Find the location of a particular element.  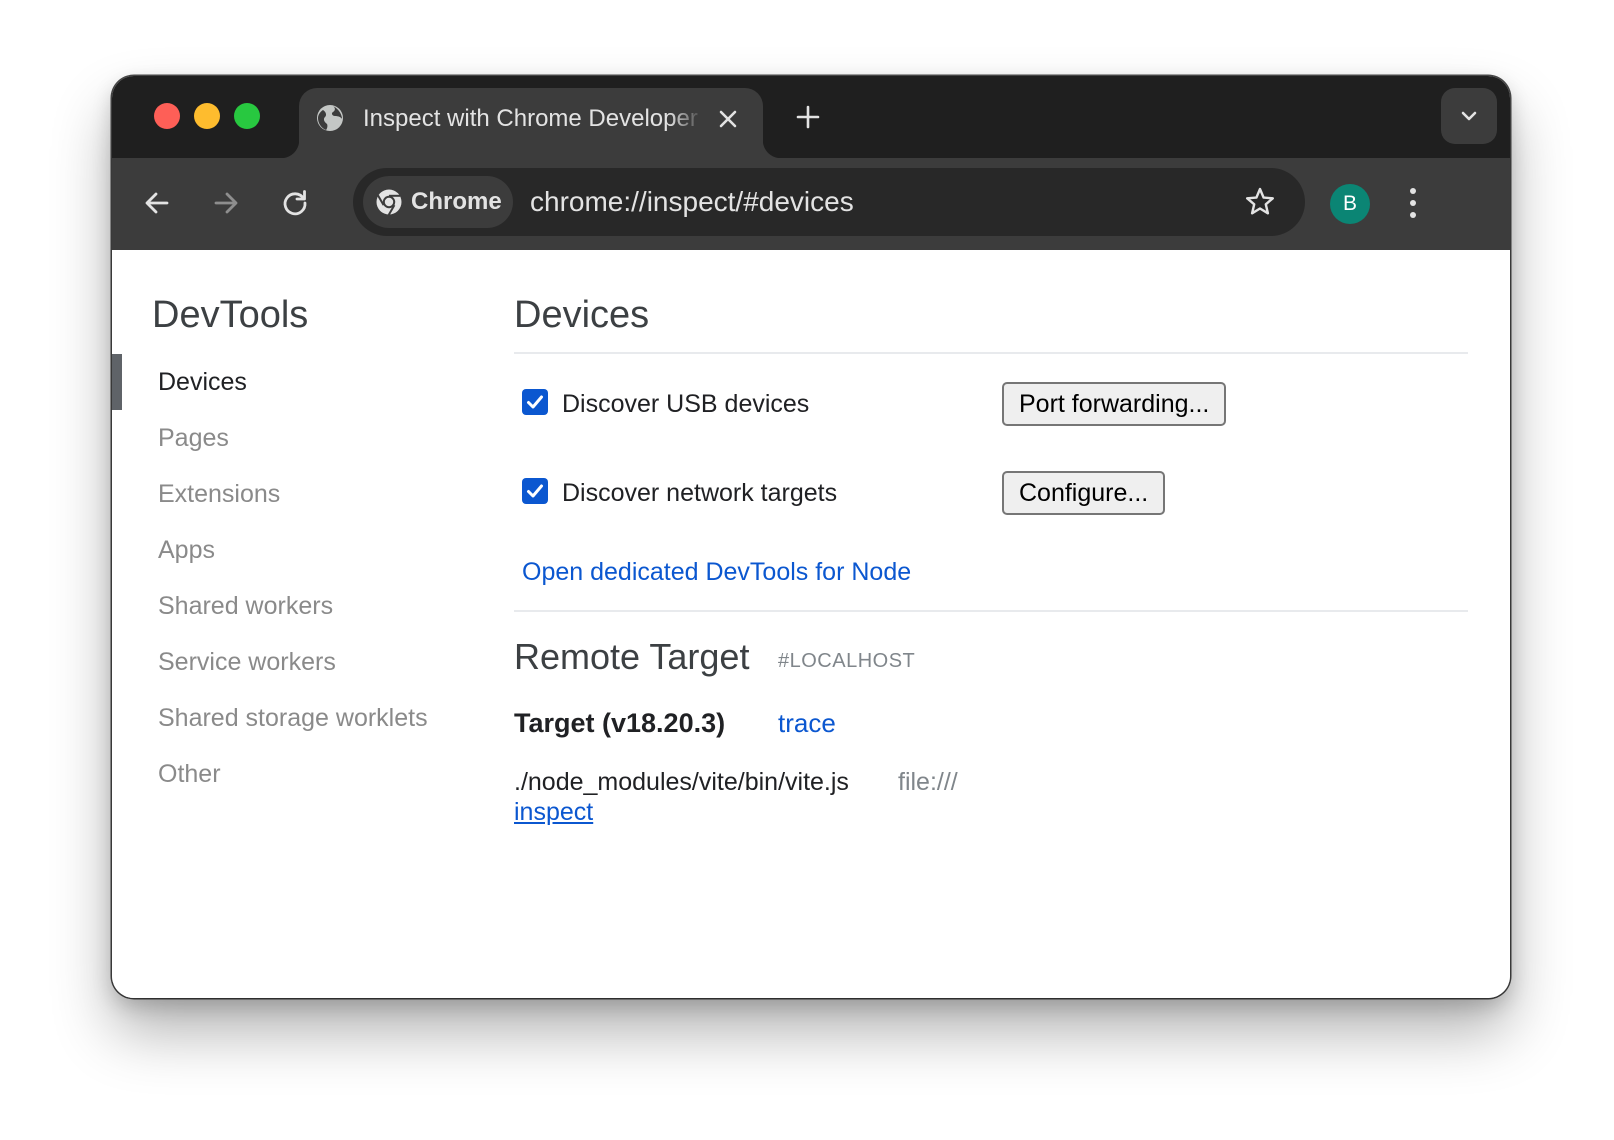

discover-usb-label: Discover USB devices is located at coordinates (685, 404).